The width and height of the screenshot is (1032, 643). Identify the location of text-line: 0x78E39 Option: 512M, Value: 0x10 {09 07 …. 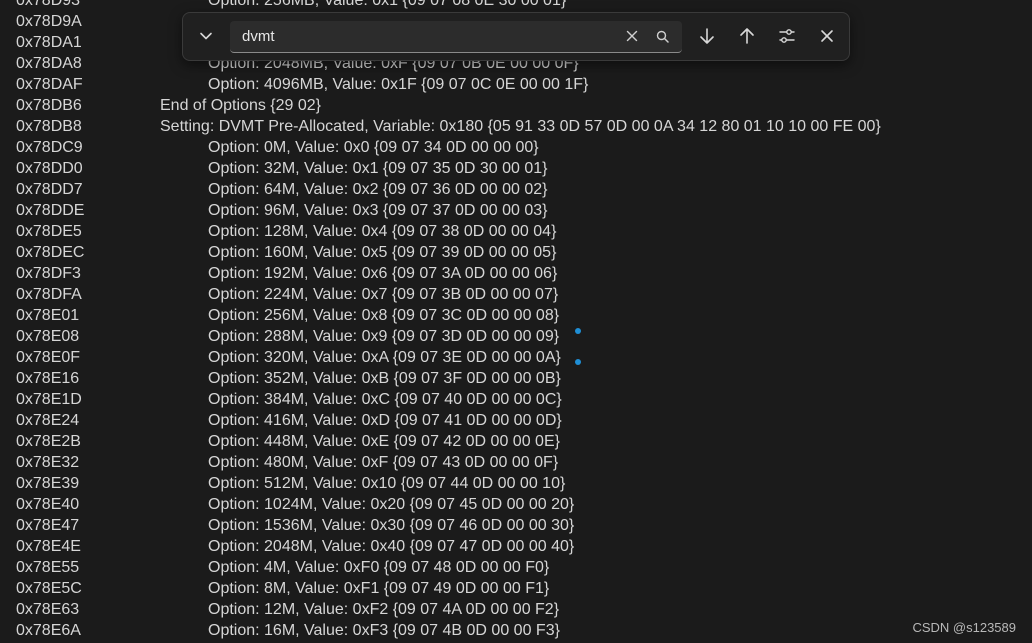
(516, 483).